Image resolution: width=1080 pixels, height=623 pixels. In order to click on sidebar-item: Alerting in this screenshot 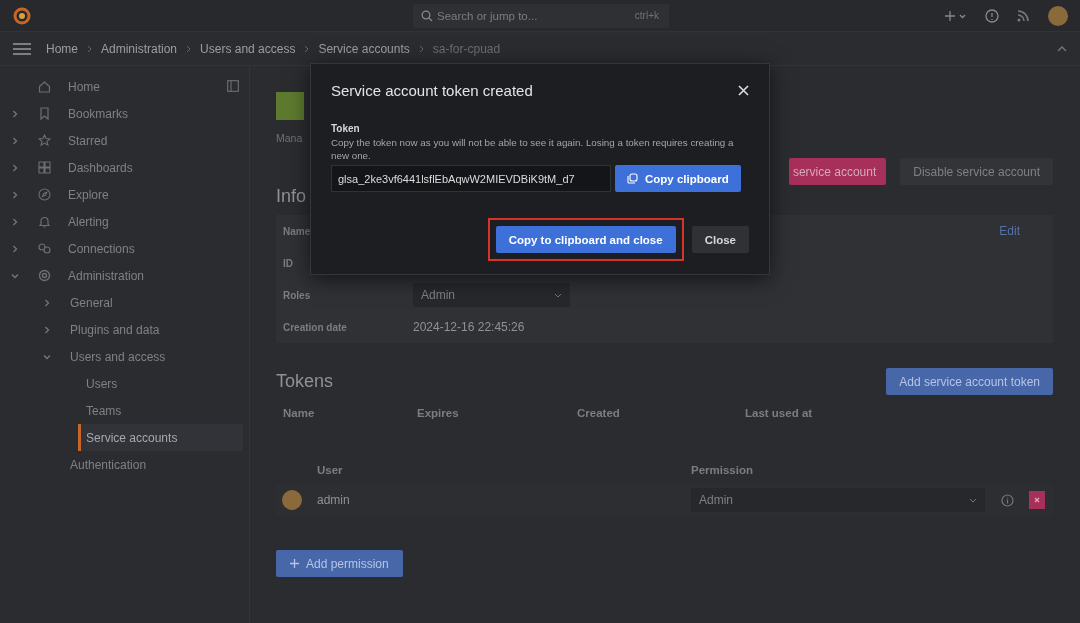, I will do `click(121, 221)`.